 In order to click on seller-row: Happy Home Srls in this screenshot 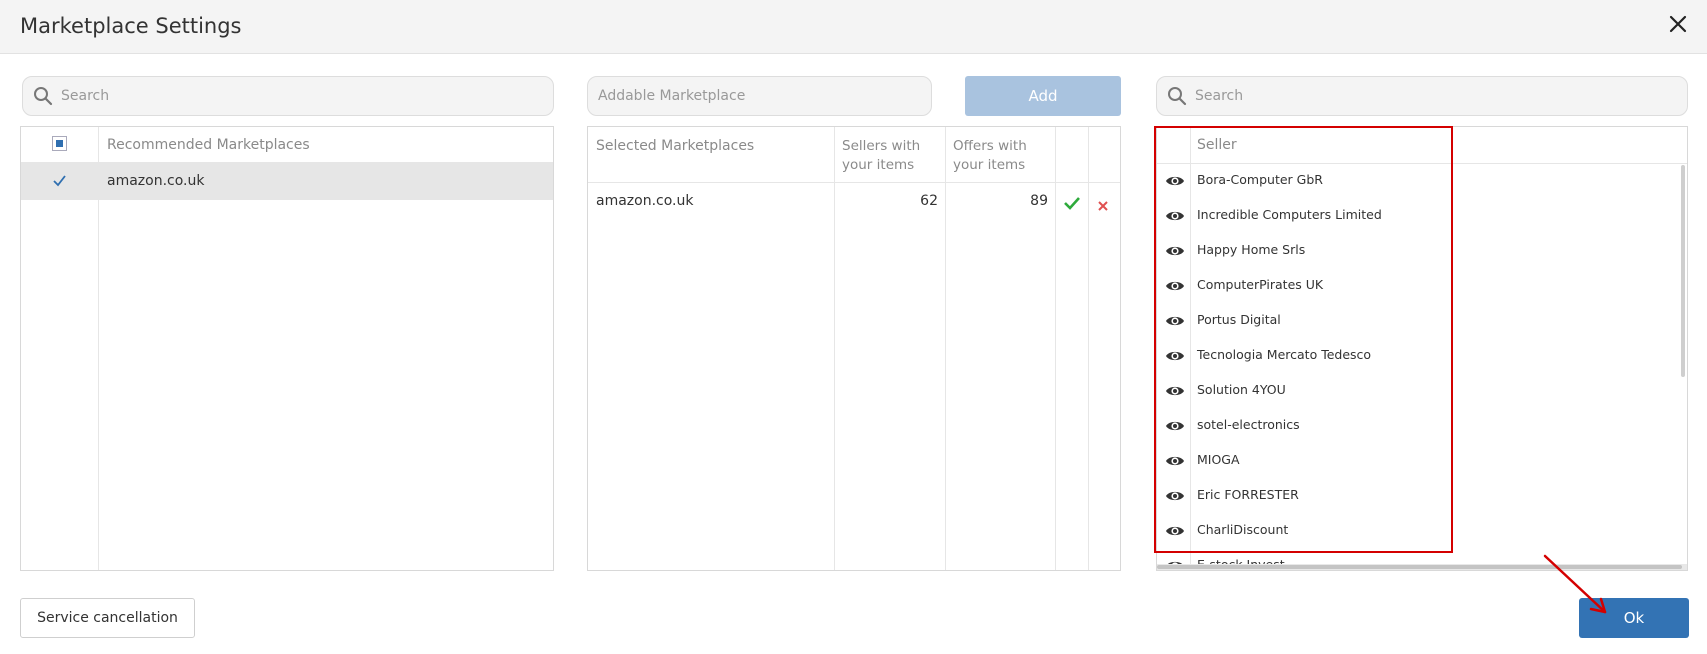, I will do `click(1422, 251)`.